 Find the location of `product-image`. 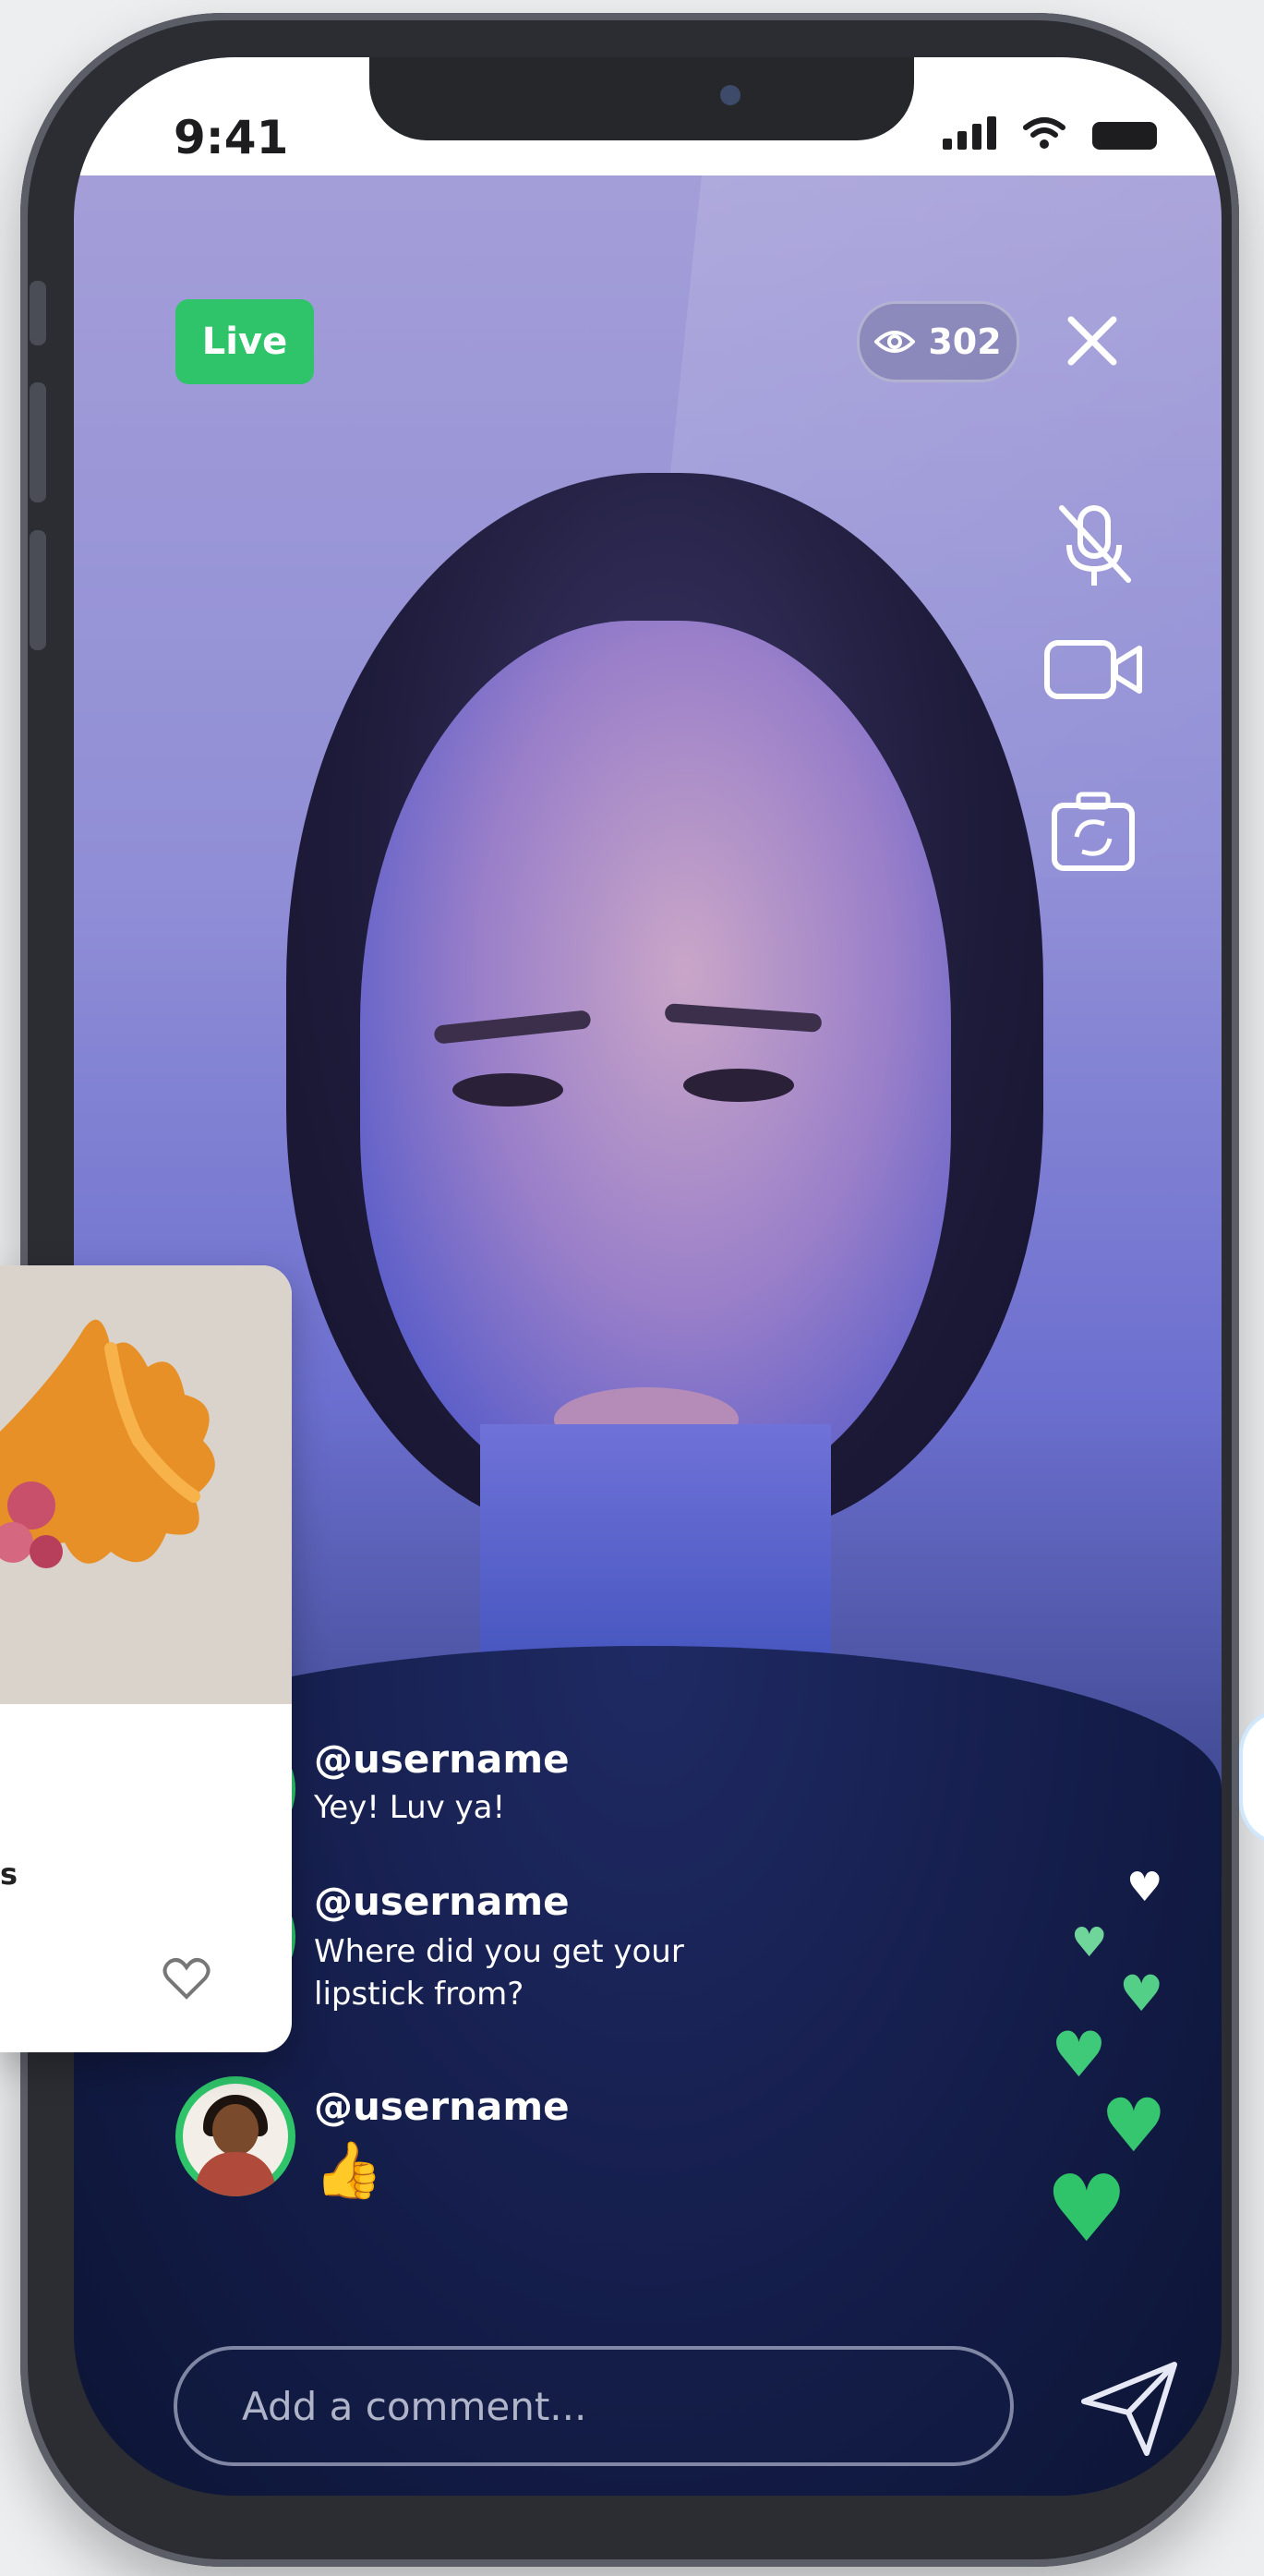

product-image is located at coordinates (146, 1484).